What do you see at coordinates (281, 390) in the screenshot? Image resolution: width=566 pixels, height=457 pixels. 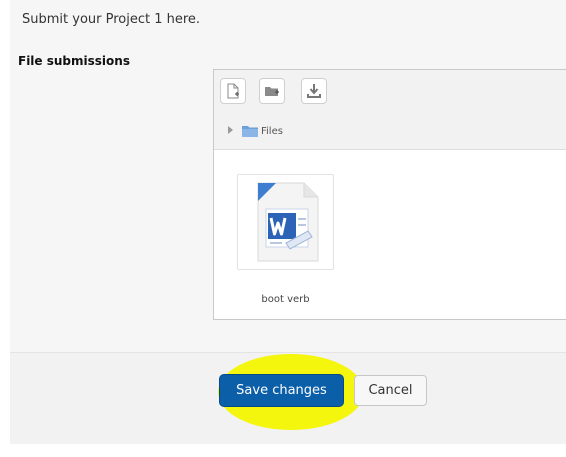 I see `save-changes-button: Save changes` at bounding box center [281, 390].